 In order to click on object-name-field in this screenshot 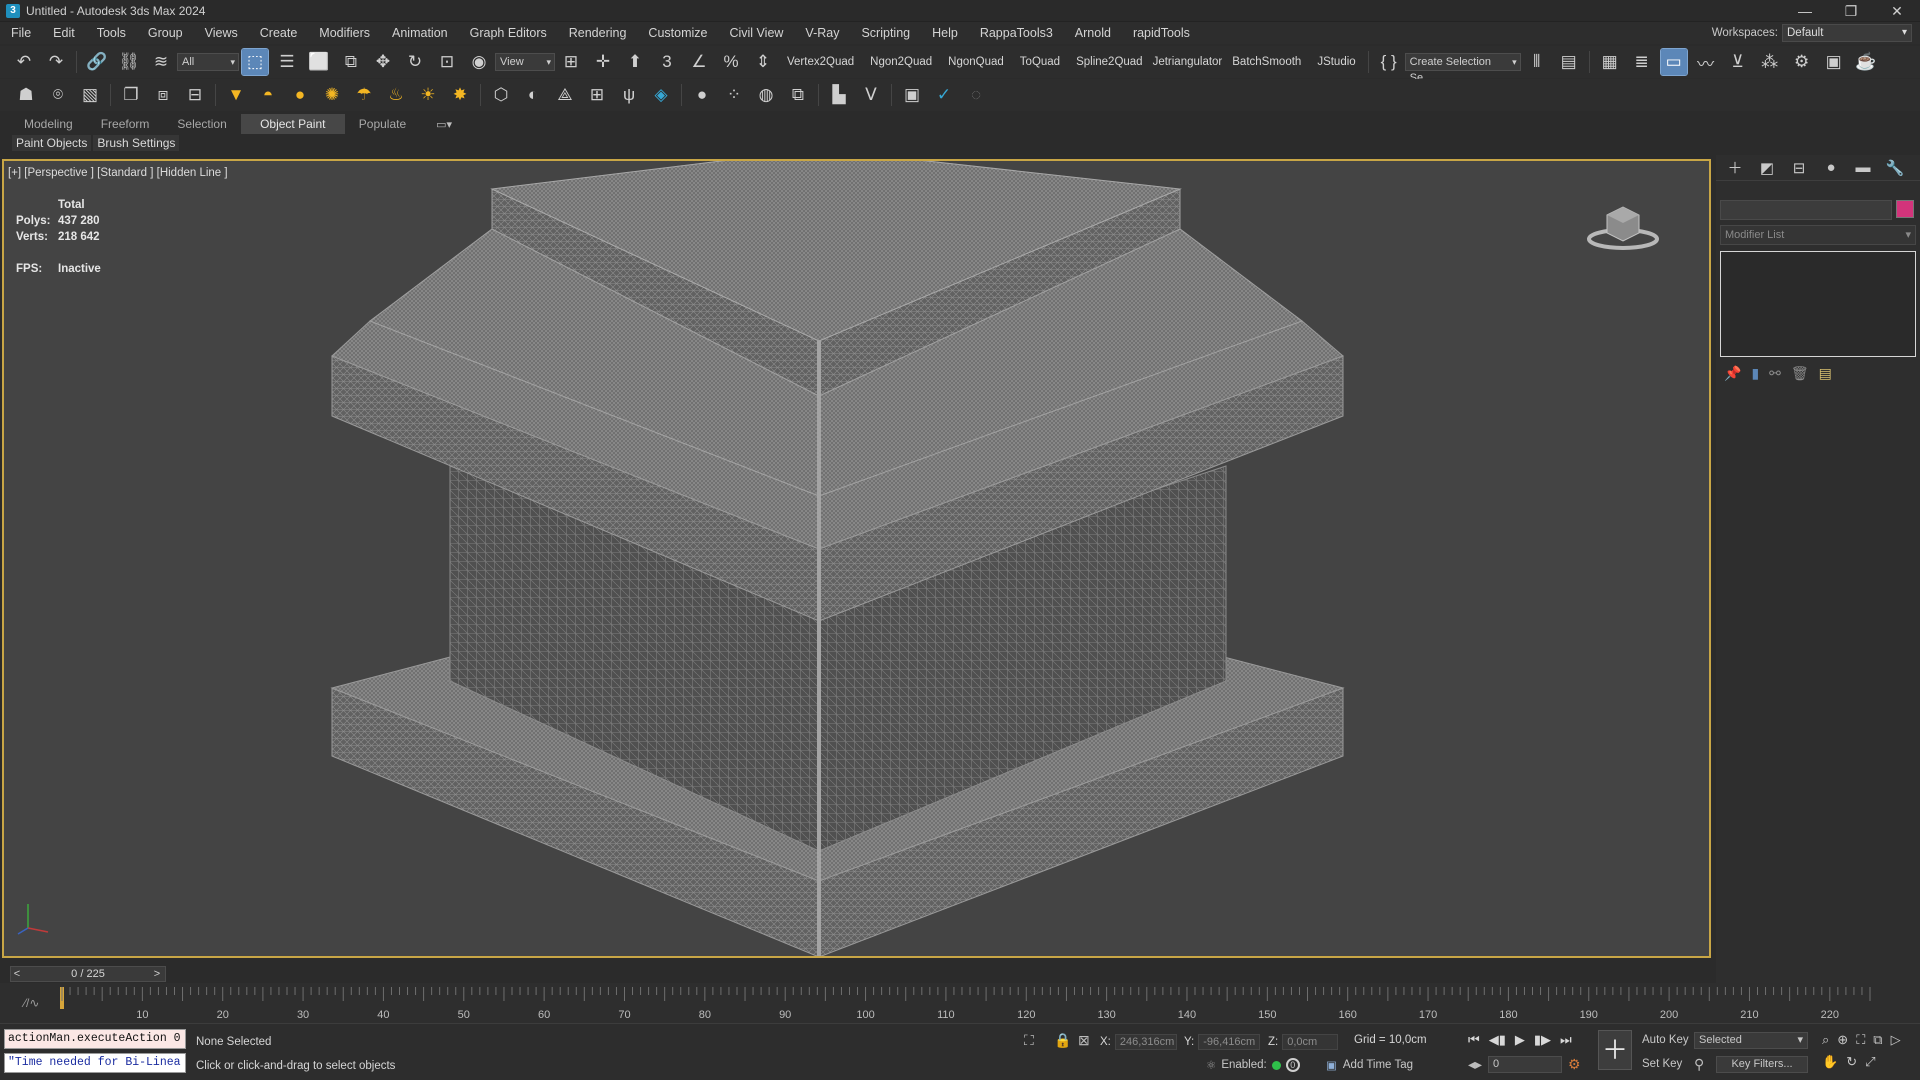, I will do `click(1806, 210)`.